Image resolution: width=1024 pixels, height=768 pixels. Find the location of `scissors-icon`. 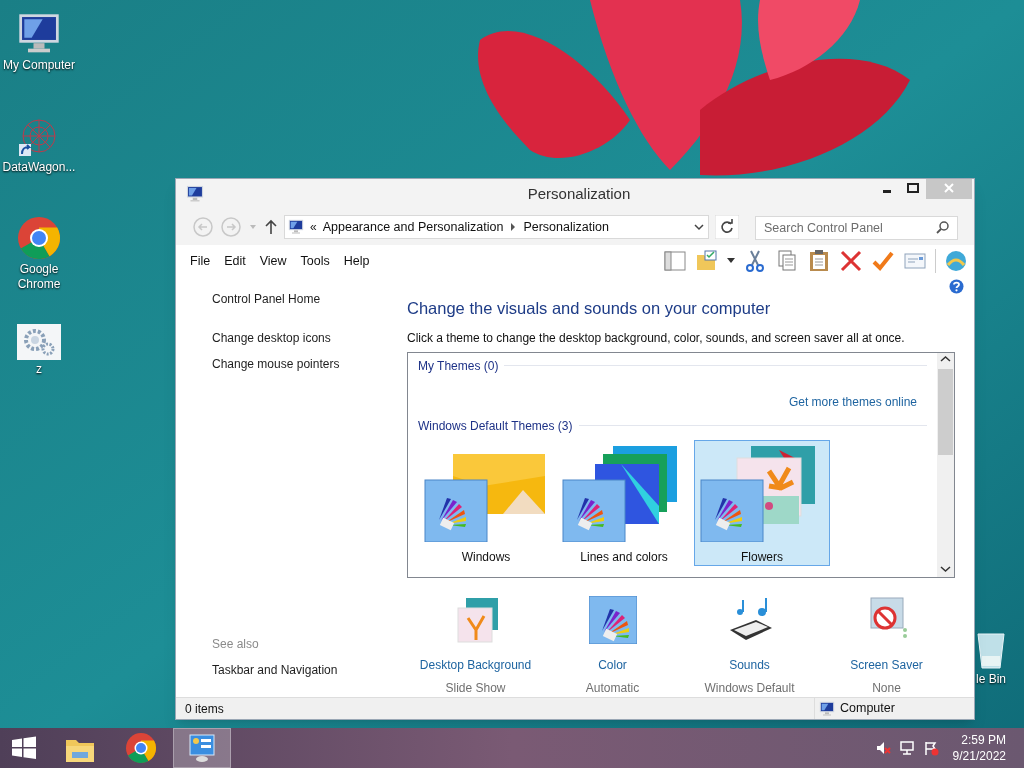

scissors-icon is located at coordinates (755, 261).